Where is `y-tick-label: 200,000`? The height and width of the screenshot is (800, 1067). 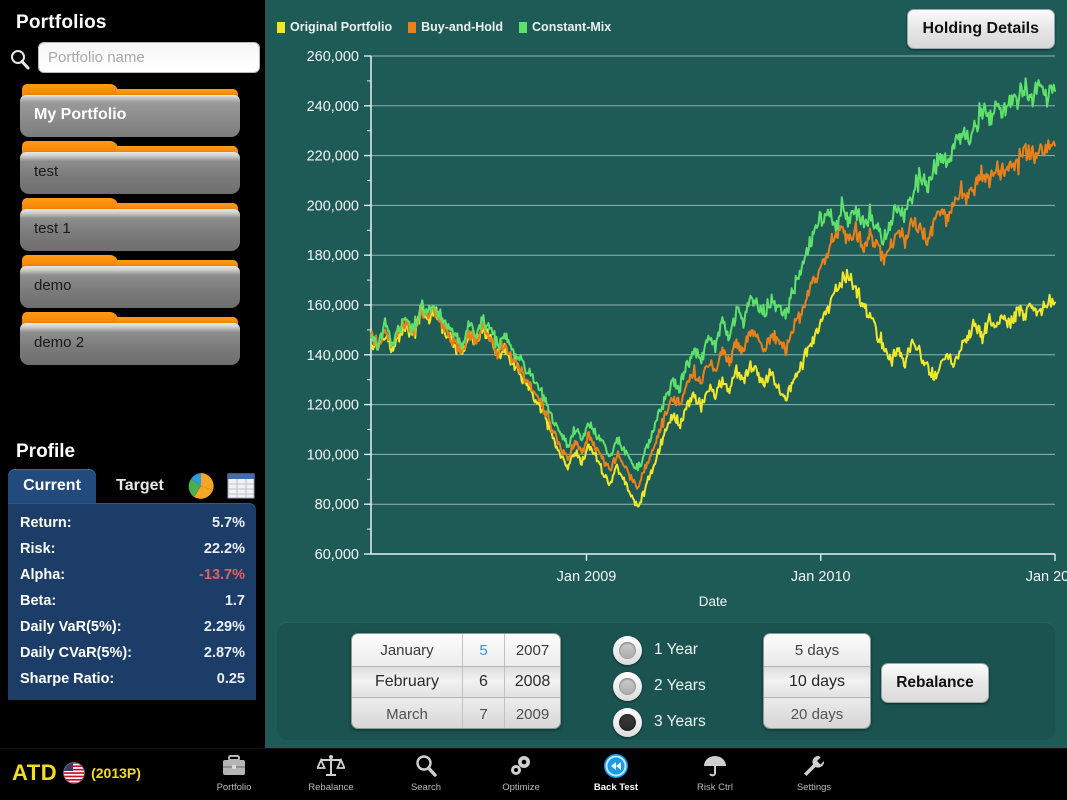 y-tick-label: 200,000 is located at coordinates (333, 206).